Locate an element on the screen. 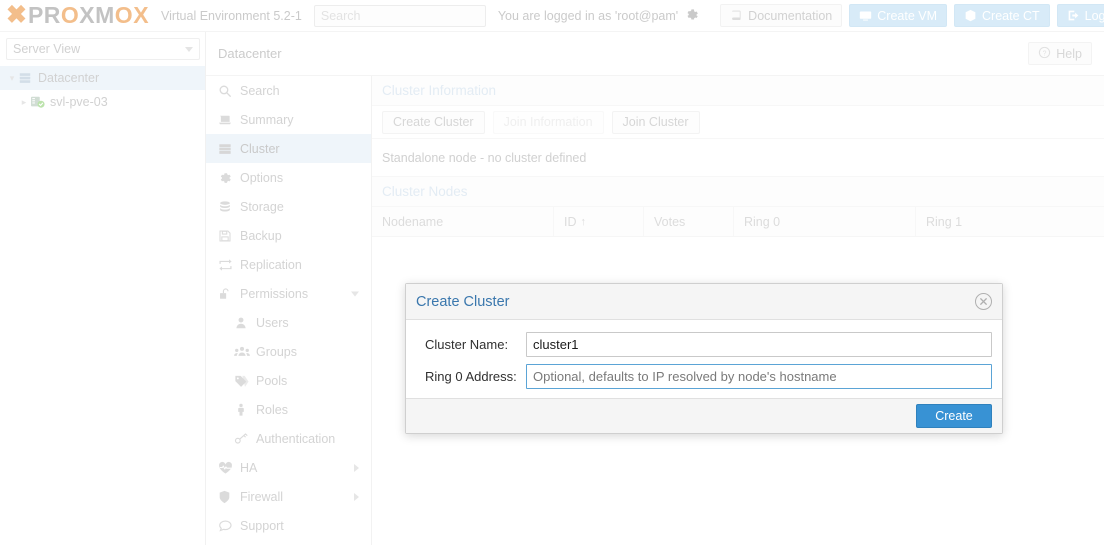  shield-icon is located at coordinates (228, 497).